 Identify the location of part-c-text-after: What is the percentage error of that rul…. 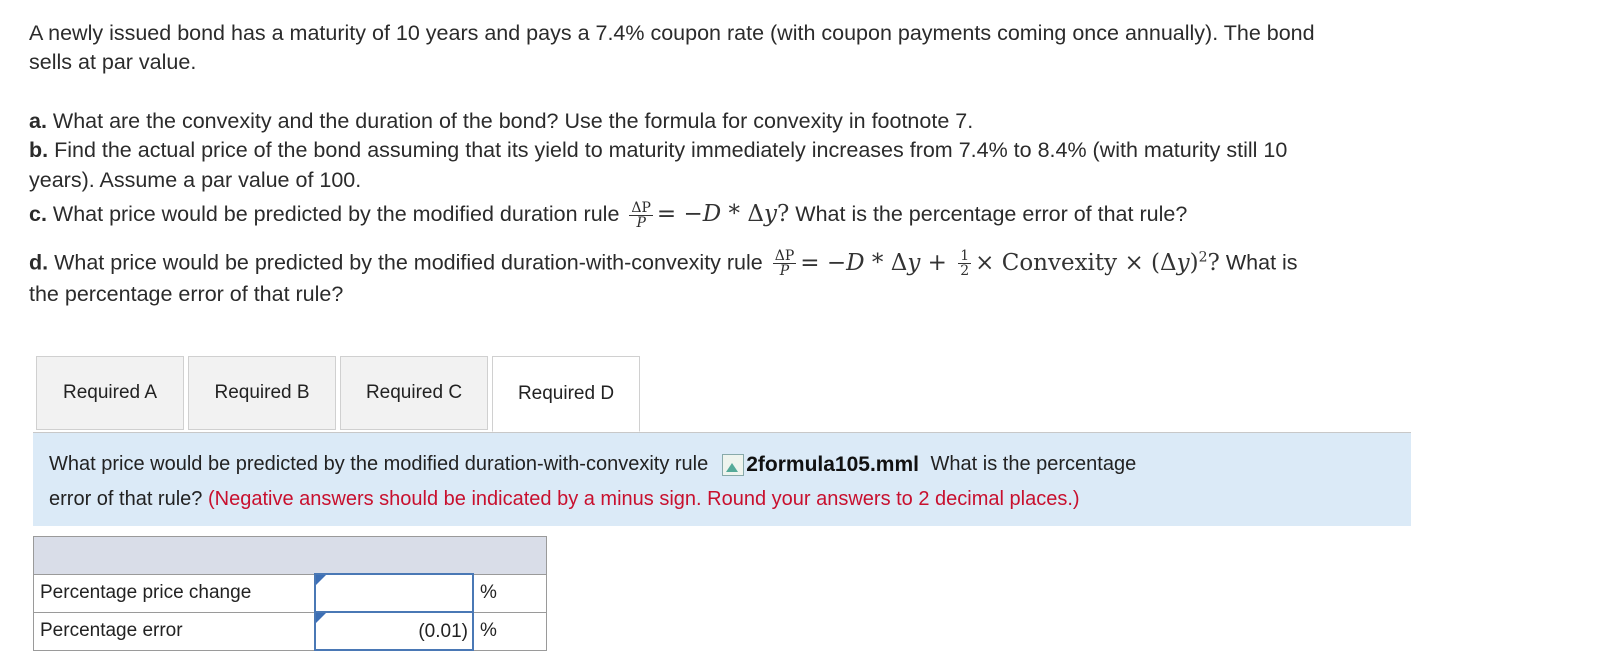
(988, 214).